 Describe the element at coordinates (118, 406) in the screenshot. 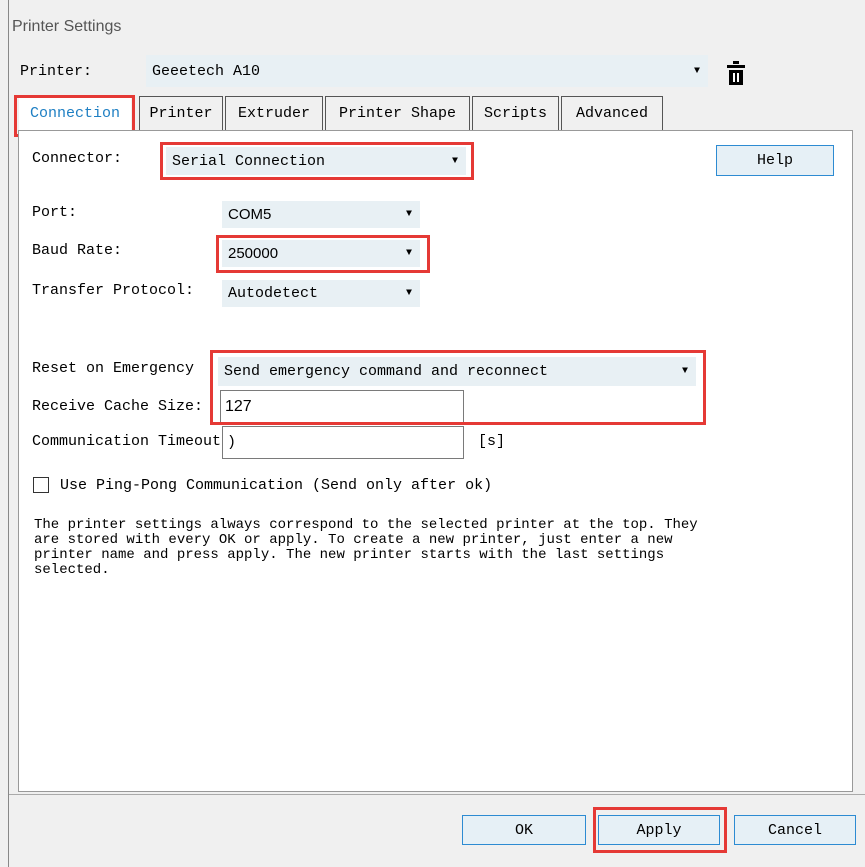

I see `receive-cache-size-label: Receive Cache Size:` at that location.